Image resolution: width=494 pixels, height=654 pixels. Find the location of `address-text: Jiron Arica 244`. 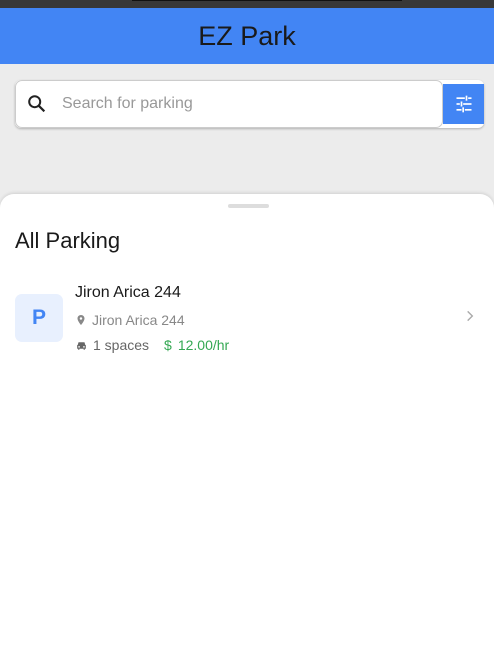

address-text: Jiron Arica 244 is located at coordinates (138, 320).